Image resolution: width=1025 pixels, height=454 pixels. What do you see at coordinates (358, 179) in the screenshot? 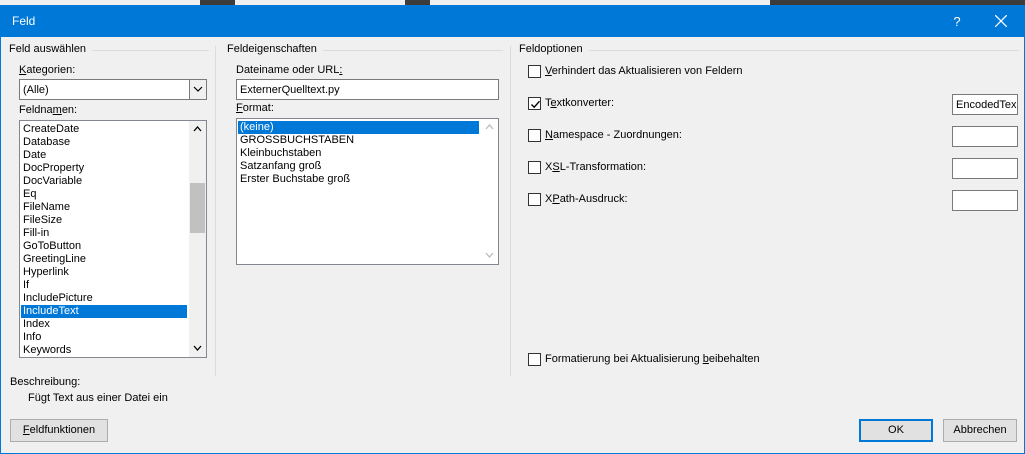
I see `list-item: Erster Buchstabe groß` at bounding box center [358, 179].